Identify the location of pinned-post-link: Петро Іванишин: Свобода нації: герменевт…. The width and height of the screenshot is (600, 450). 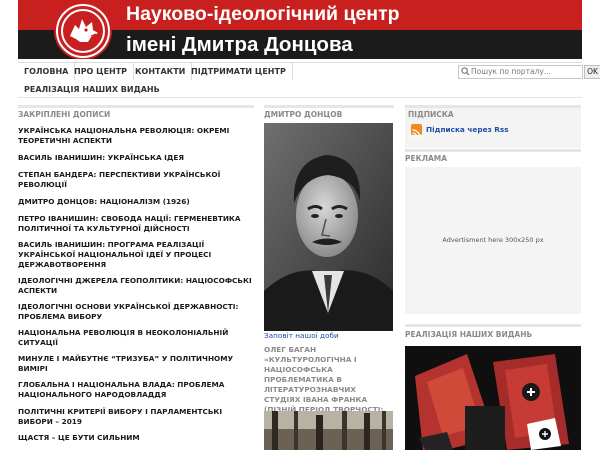
(136, 224).